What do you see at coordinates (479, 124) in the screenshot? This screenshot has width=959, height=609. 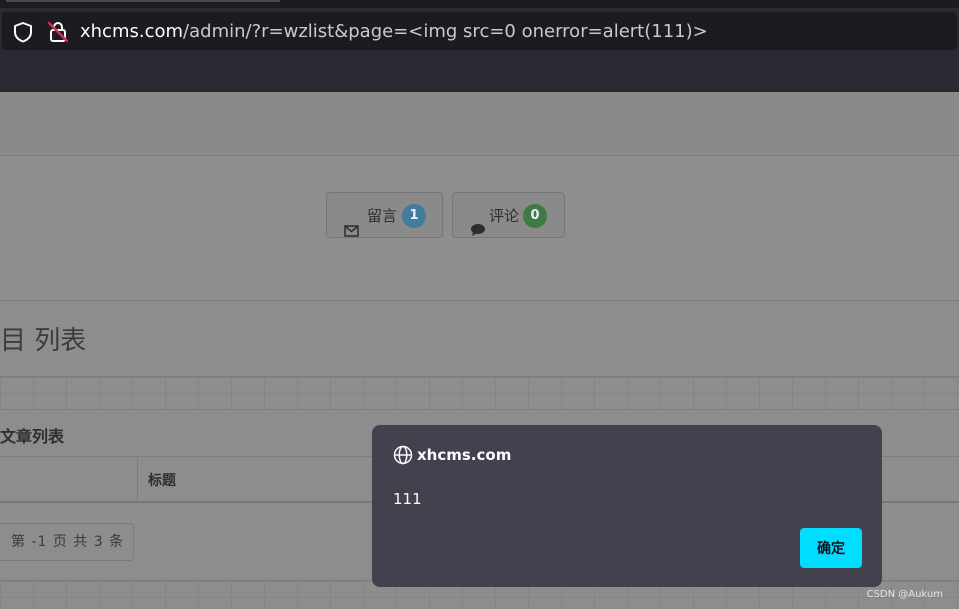 I see `page-header-band` at bounding box center [479, 124].